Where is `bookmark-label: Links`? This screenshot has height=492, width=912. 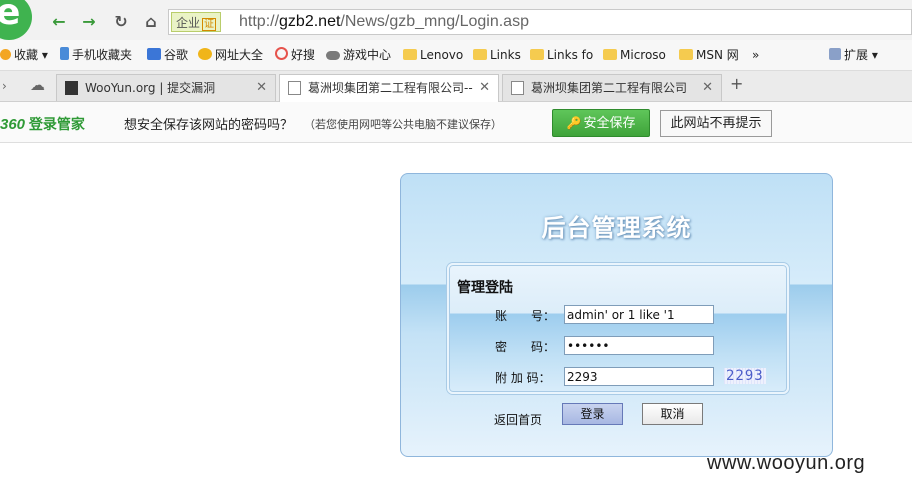
bookmark-label: Links is located at coordinates (505, 55).